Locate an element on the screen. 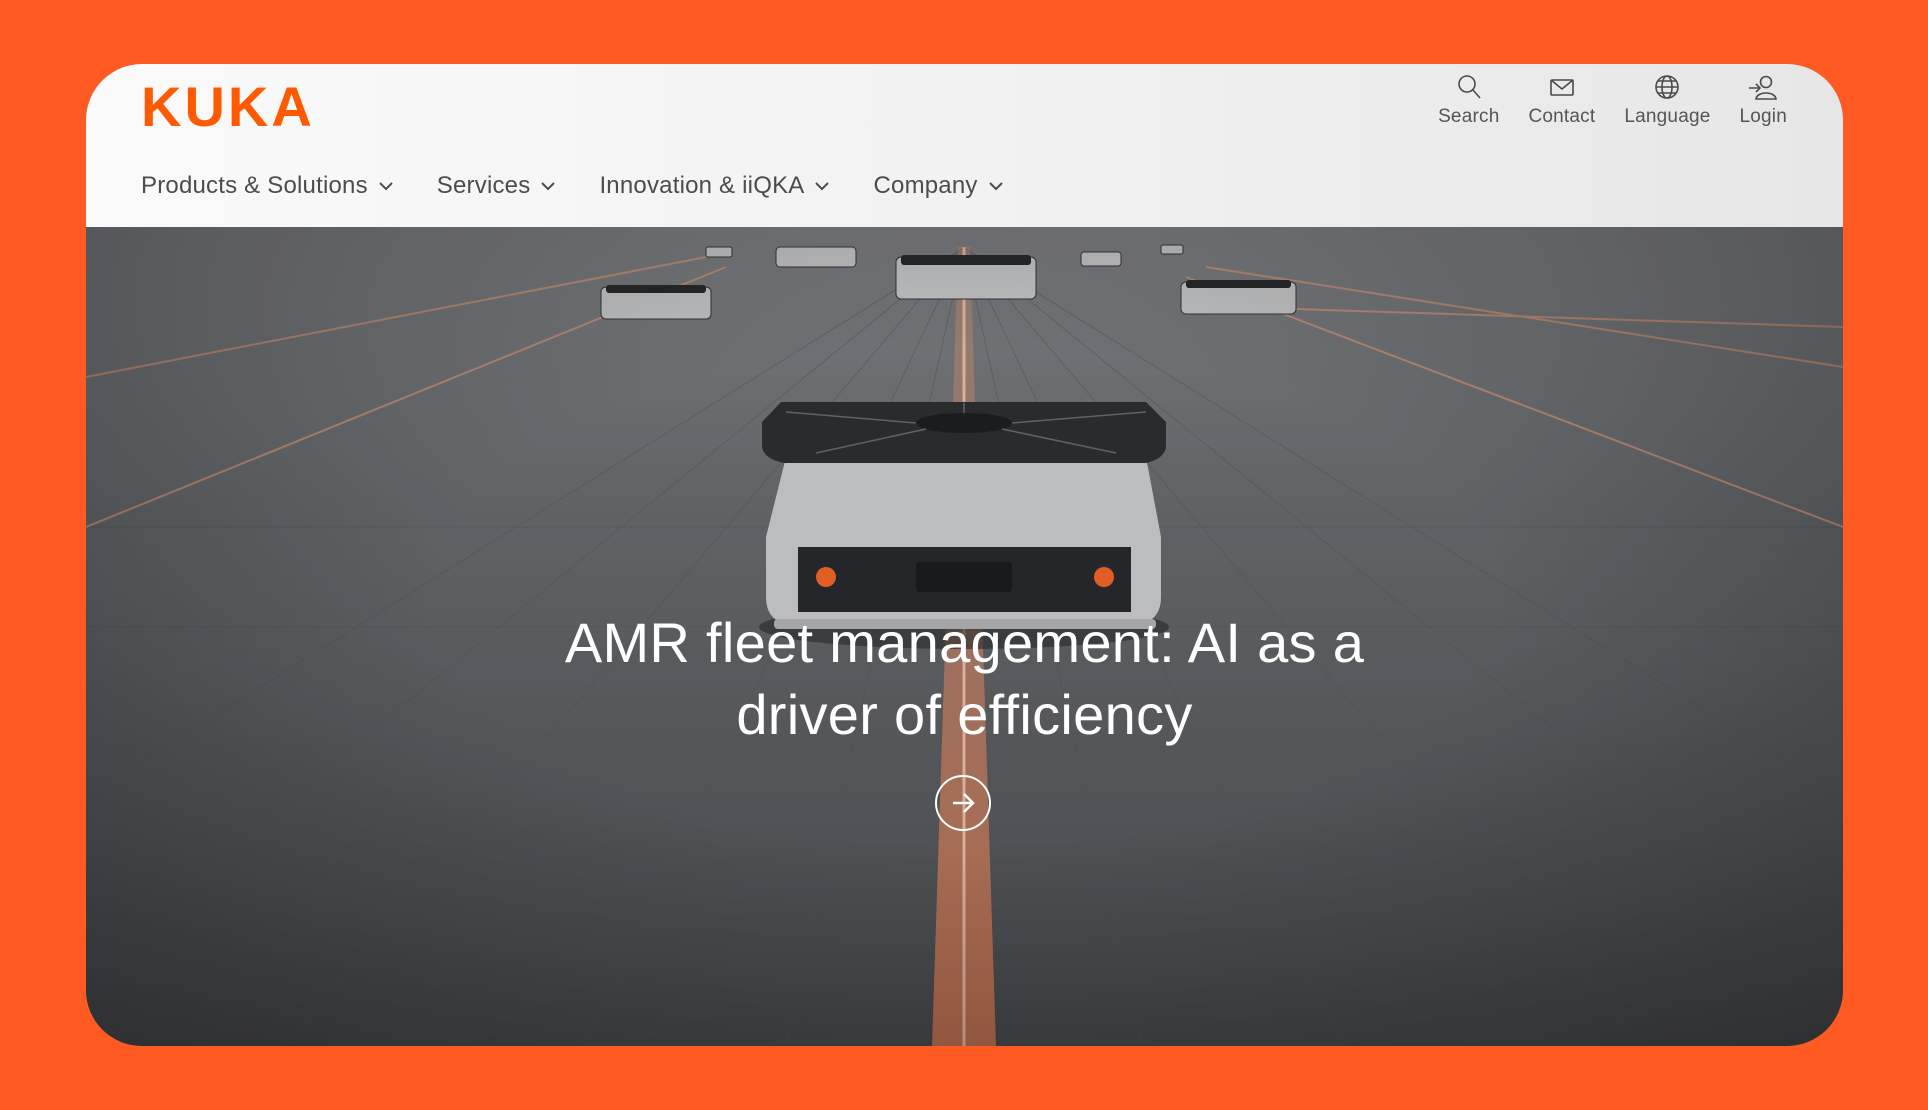 The height and width of the screenshot is (1110, 1928). globe-icon is located at coordinates (1667, 87).